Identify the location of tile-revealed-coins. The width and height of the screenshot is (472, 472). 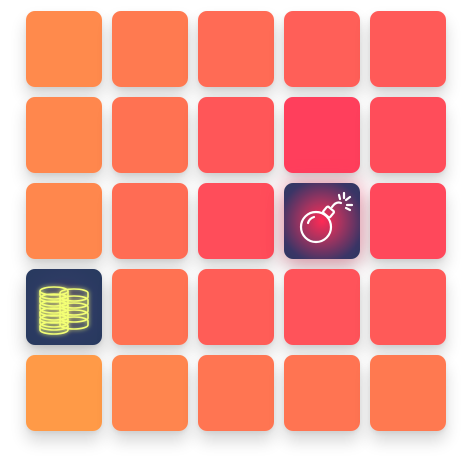
(64, 307).